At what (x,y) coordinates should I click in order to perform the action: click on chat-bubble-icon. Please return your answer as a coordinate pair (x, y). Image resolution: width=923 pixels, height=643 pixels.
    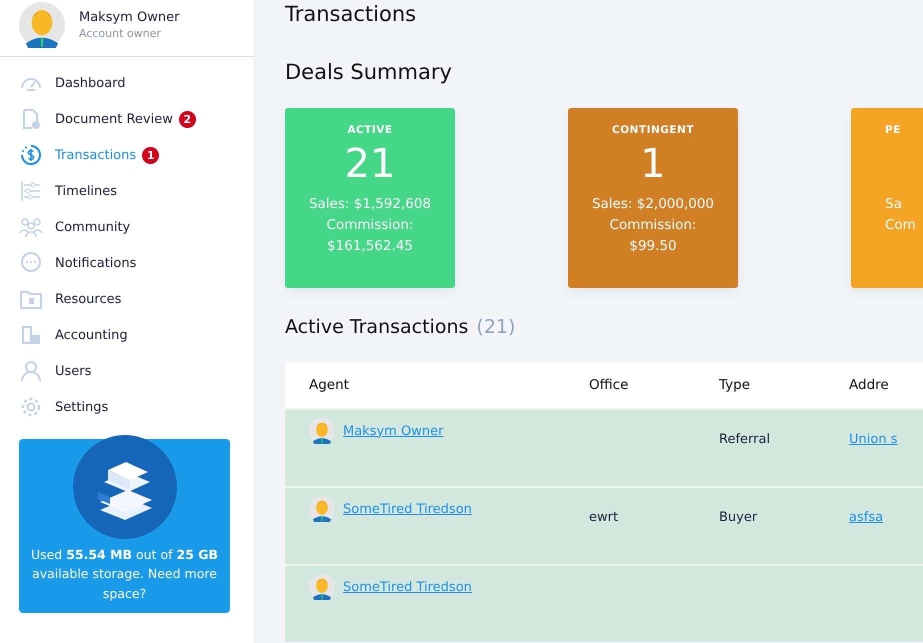
    Looking at the image, I should click on (31, 263).